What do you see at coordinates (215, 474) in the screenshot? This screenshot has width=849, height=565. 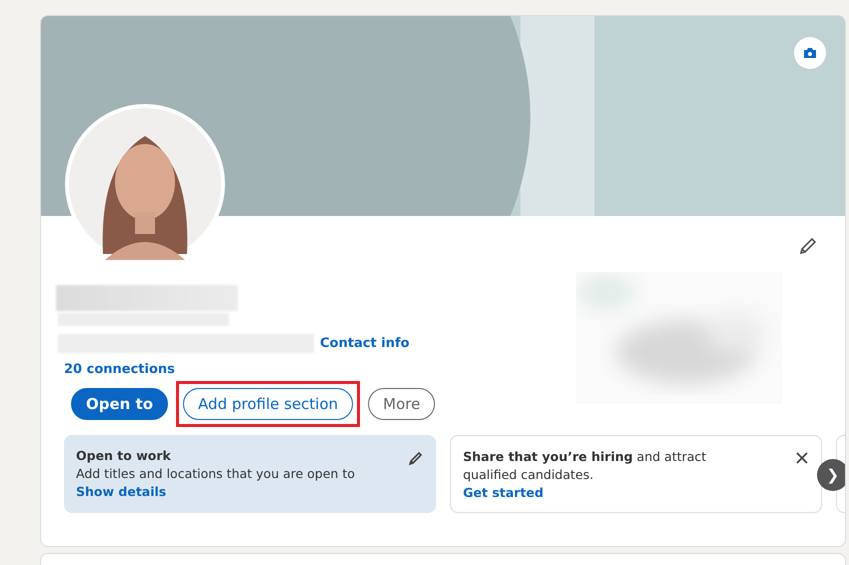 I see `card-text: Add titles and locations that you are open to` at bounding box center [215, 474].